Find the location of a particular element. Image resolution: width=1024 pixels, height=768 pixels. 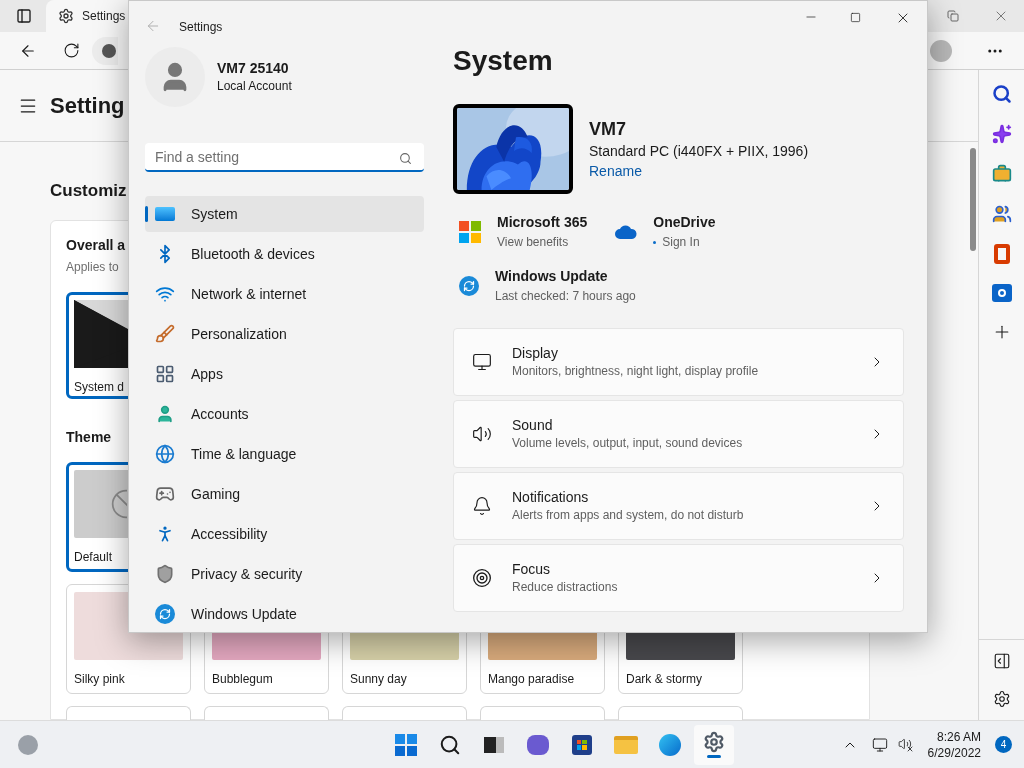

theme-heading: Theme is located at coordinates (89, 437).